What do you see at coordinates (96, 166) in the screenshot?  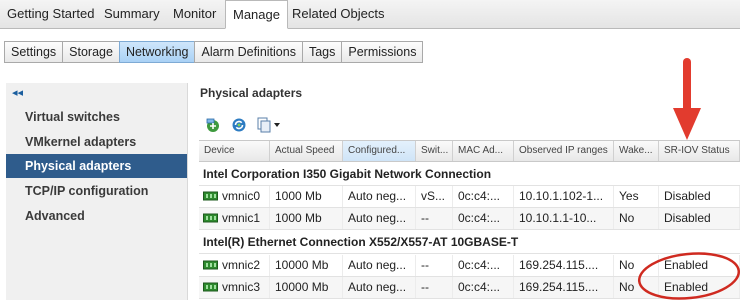 I see `nav-item-physical-adapters: Physical adapters` at bounding box center [96, 166].